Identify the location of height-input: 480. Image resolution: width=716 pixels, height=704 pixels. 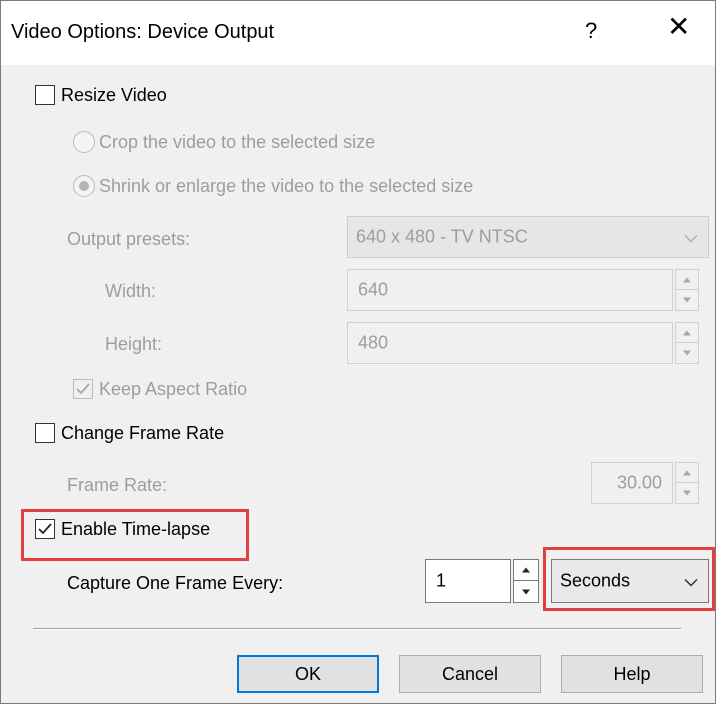
(510, 343).